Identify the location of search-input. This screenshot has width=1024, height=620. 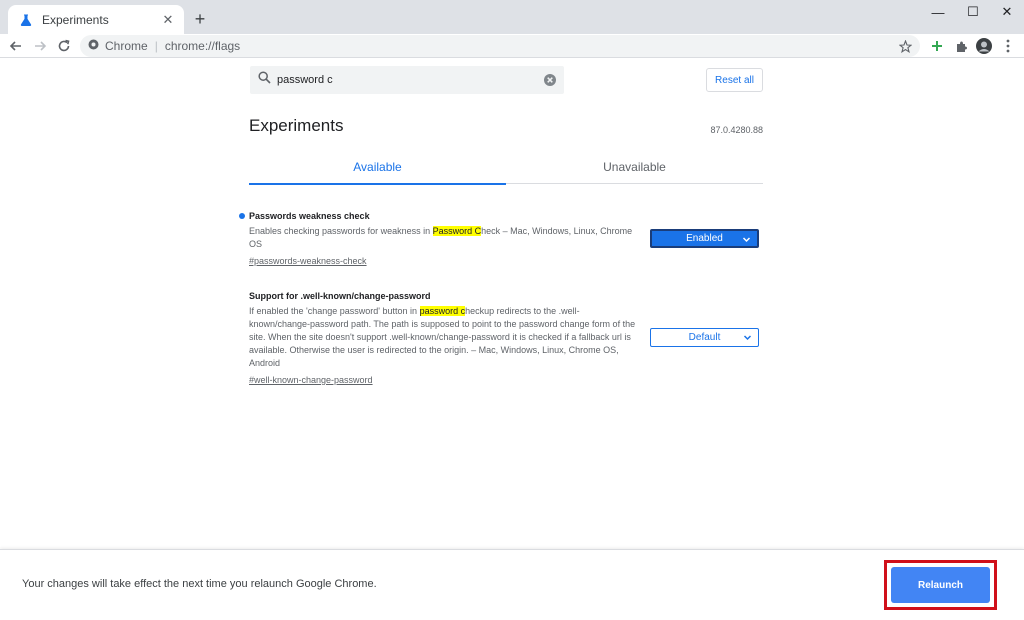
(407, 80).